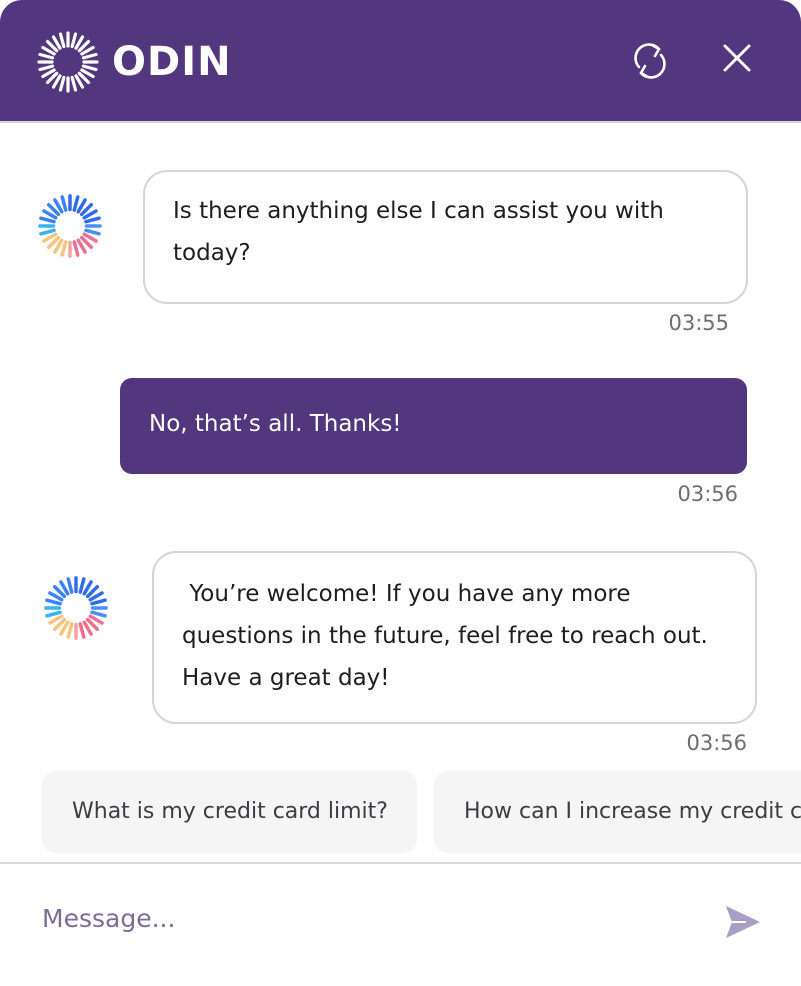 The height and width of the screenshot is (986, 801). What do you see at coordinates (737, 58) in the screenshot?
I see `close-icon` at bounding box center [737, 58].